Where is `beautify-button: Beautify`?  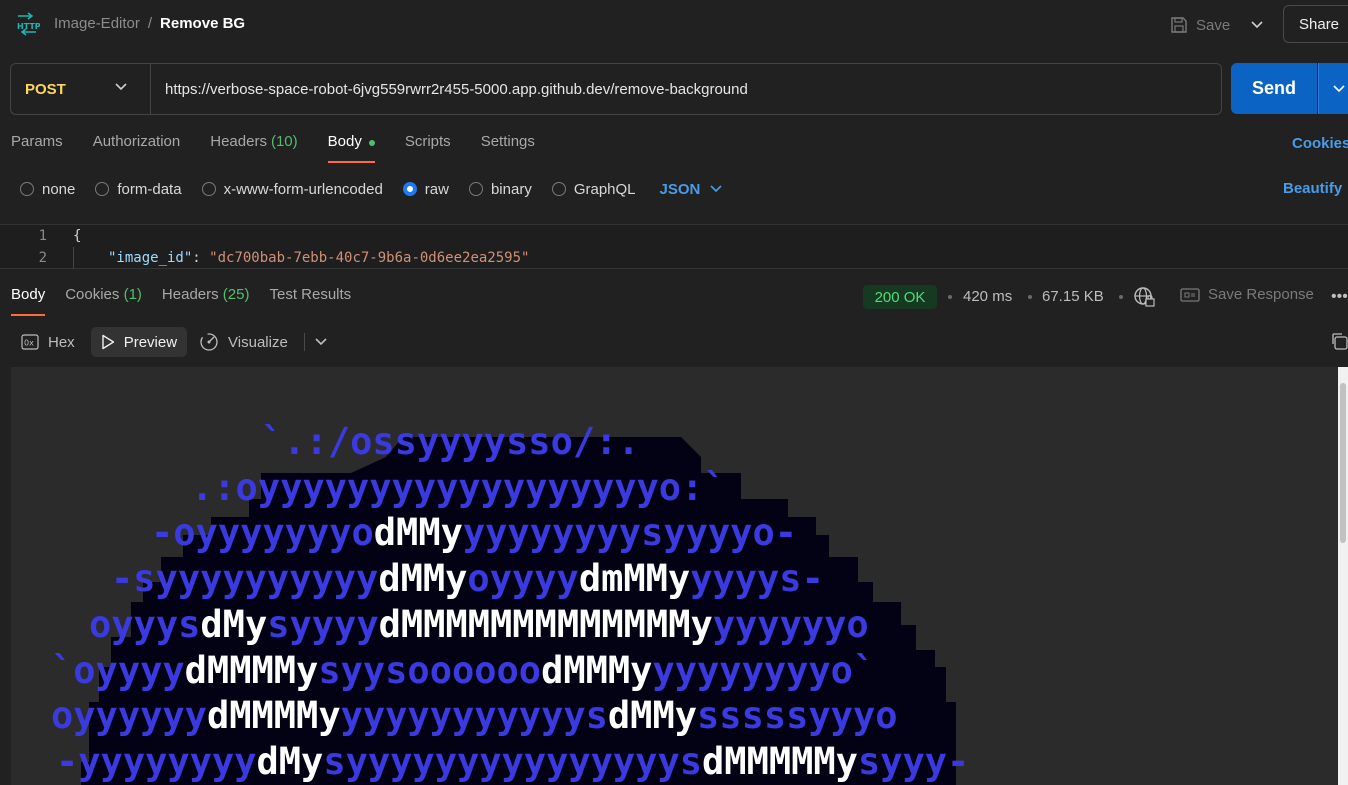
beautify-button: Beautify is located at coordinates (1312, 188).